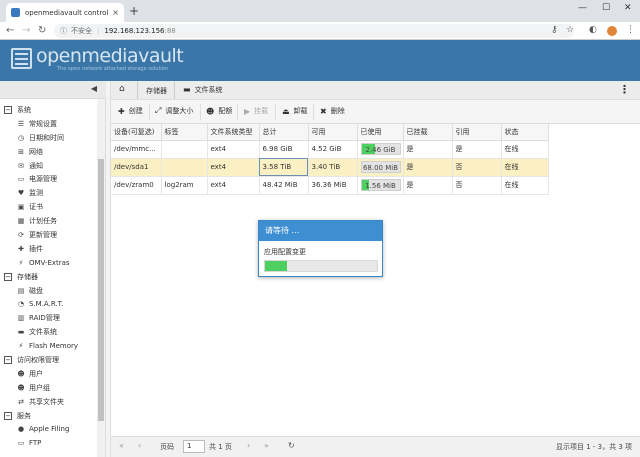 The height and width of the screenshot is (457, 640). What do you see at coordinates (94, 88) in the screenshot?
I see `collapse-left-icon: ◀` at bounding box center [94, 88].